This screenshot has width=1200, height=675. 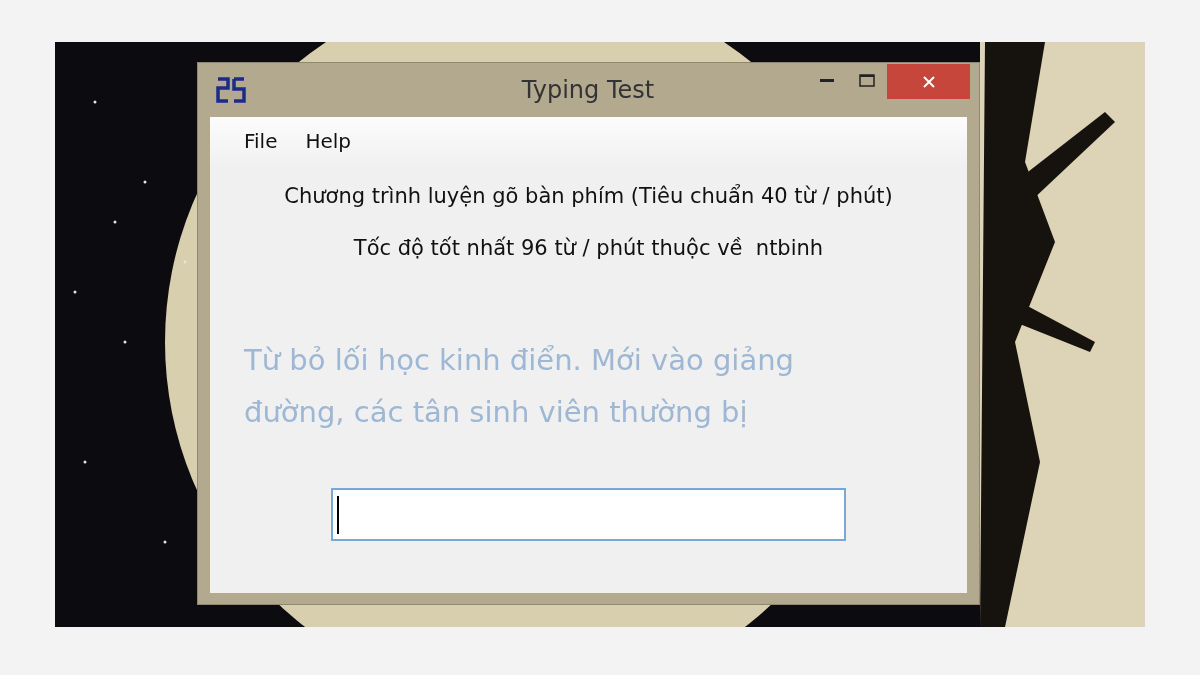 What do you see at coordinates (588, 248) in the screenshot?
I see `best-score-text: Tốc độ tốt nhất 96 từ / phút thuộc về ntbinh` at bounding box center [588, 248].